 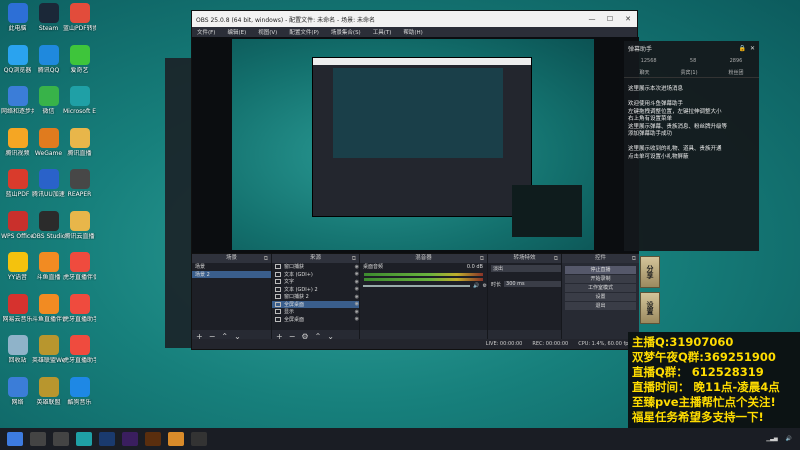 I want to click on app-icon, so click(x=176, y=439).